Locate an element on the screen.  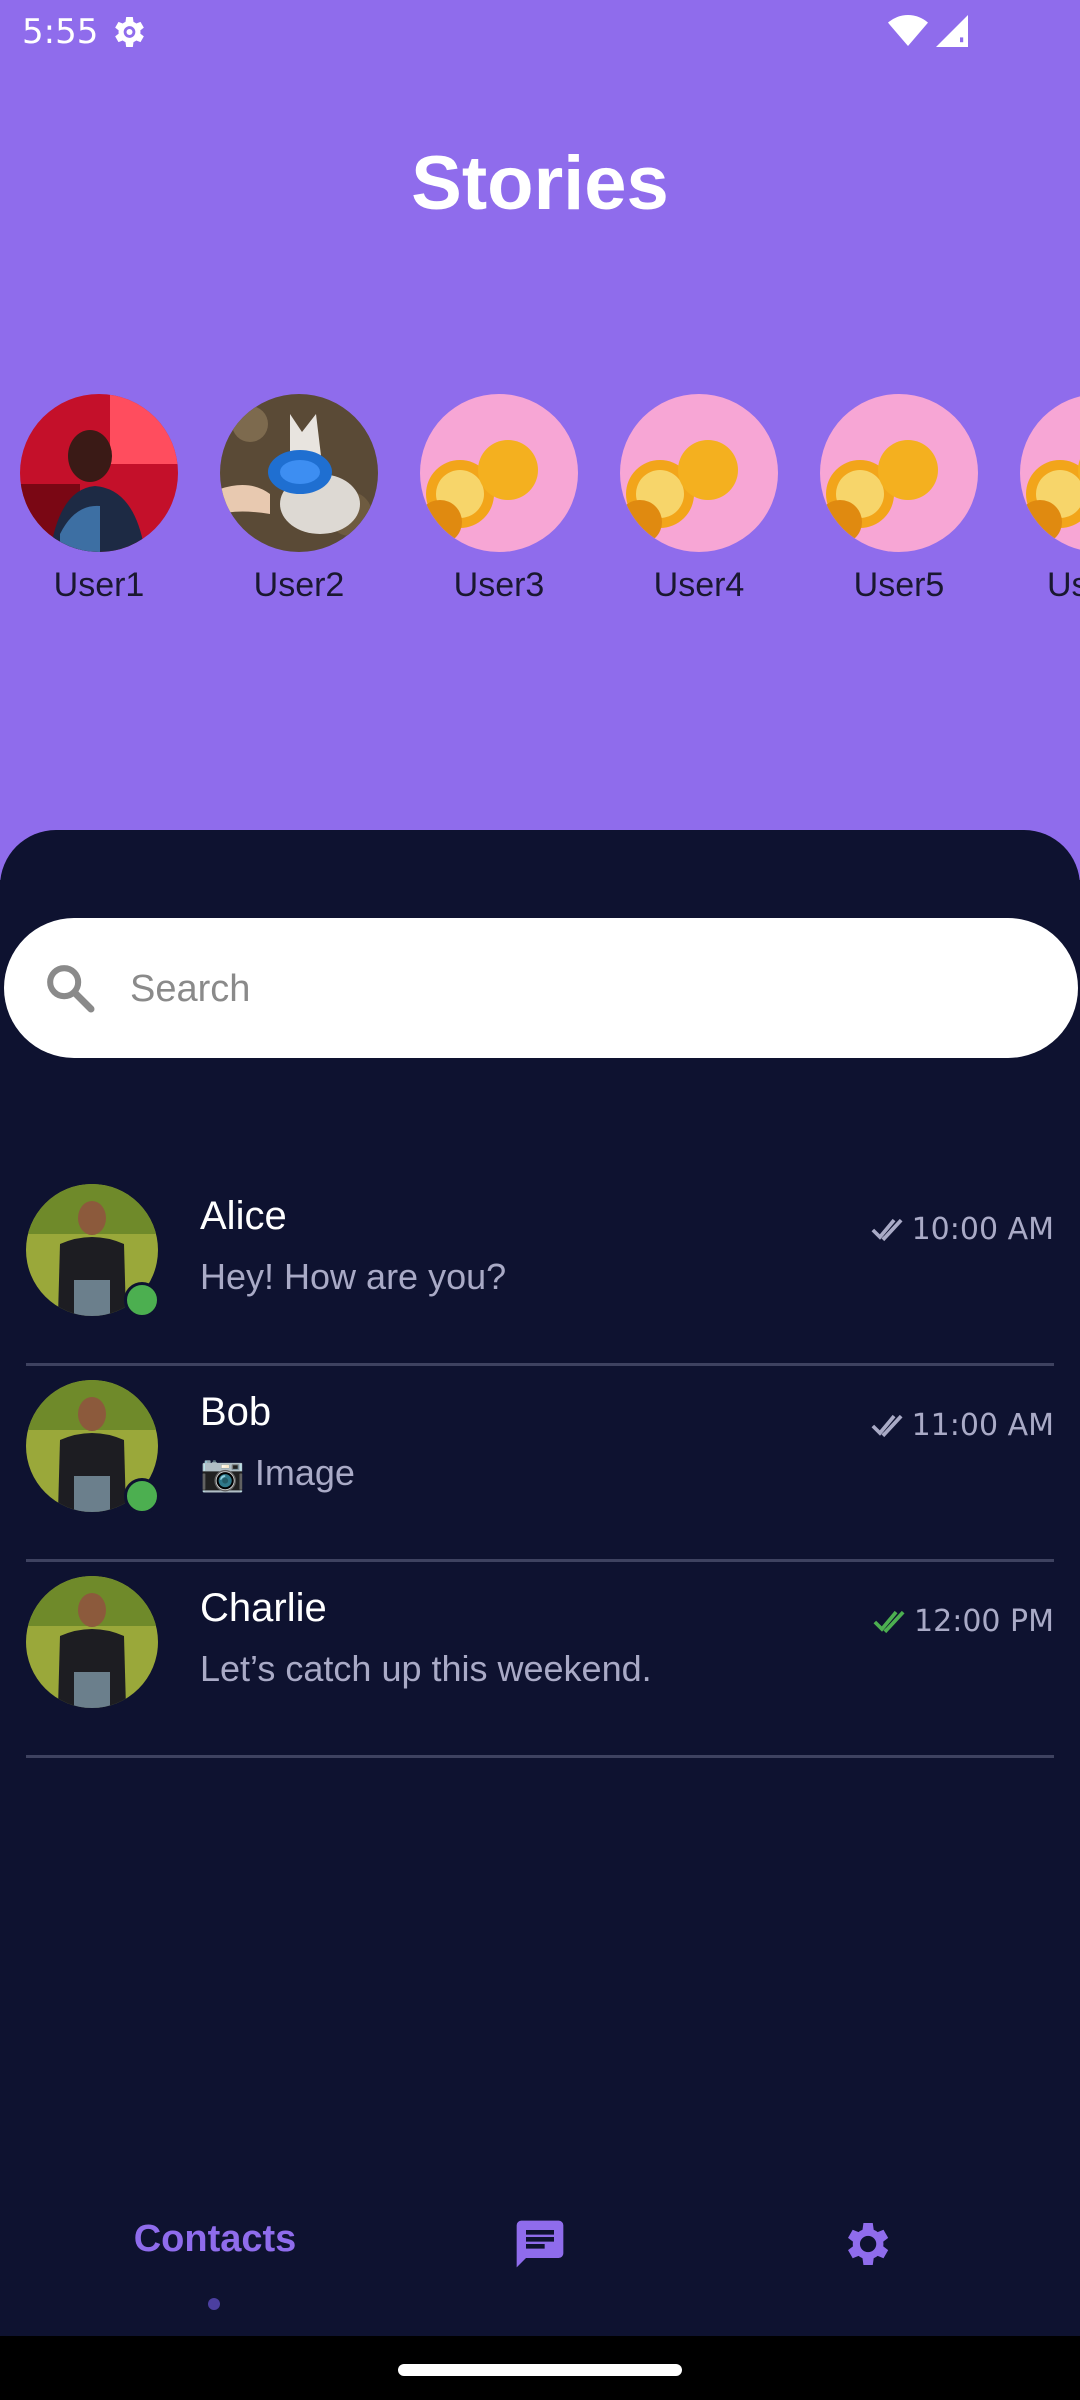
dog-frisbee-photo is located at coordinates (299, 473).